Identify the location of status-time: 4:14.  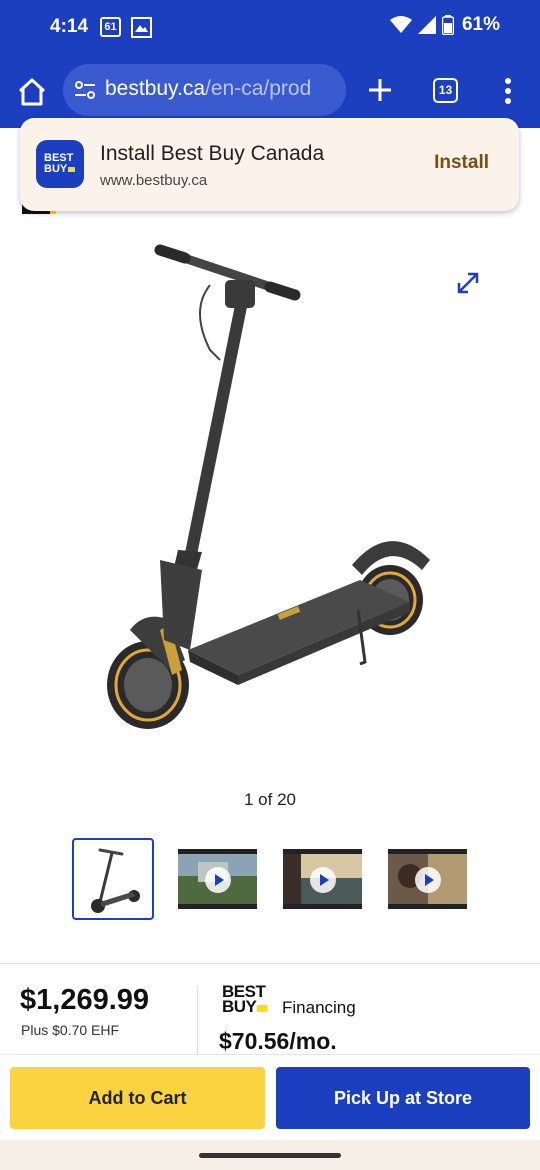
(69, 26).